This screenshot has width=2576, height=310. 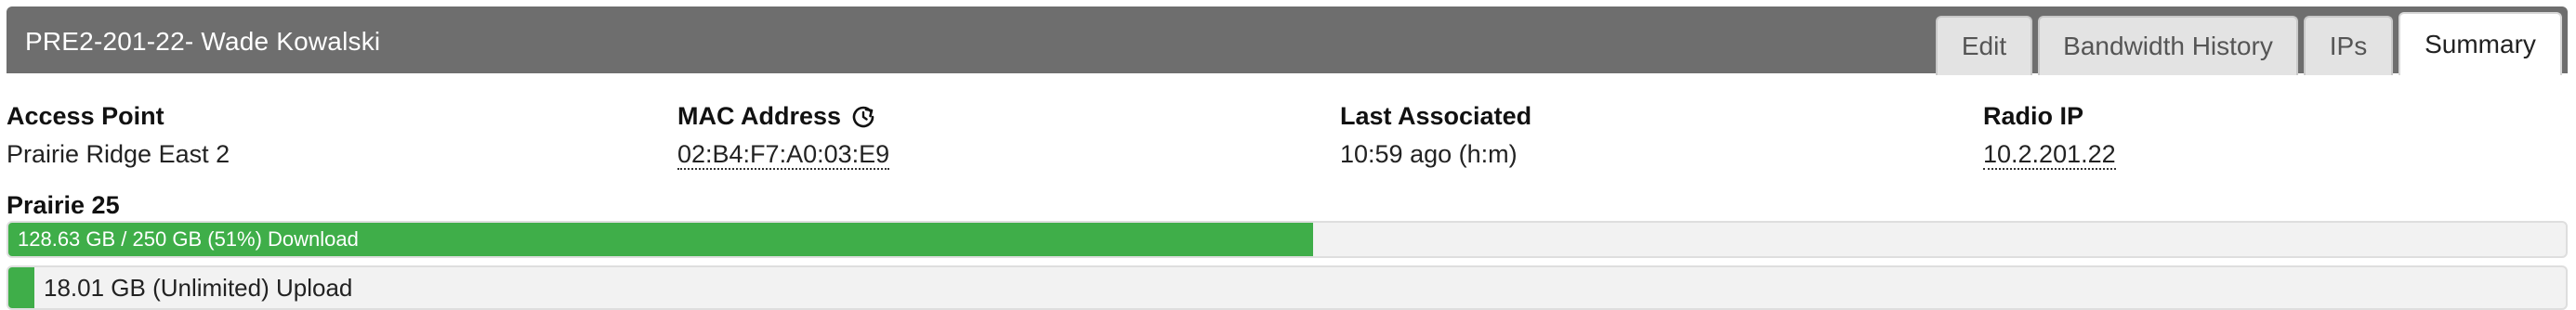 I want to click on last-associated-value: 10:59 ago (h:m), so click(x=1429, y=154).